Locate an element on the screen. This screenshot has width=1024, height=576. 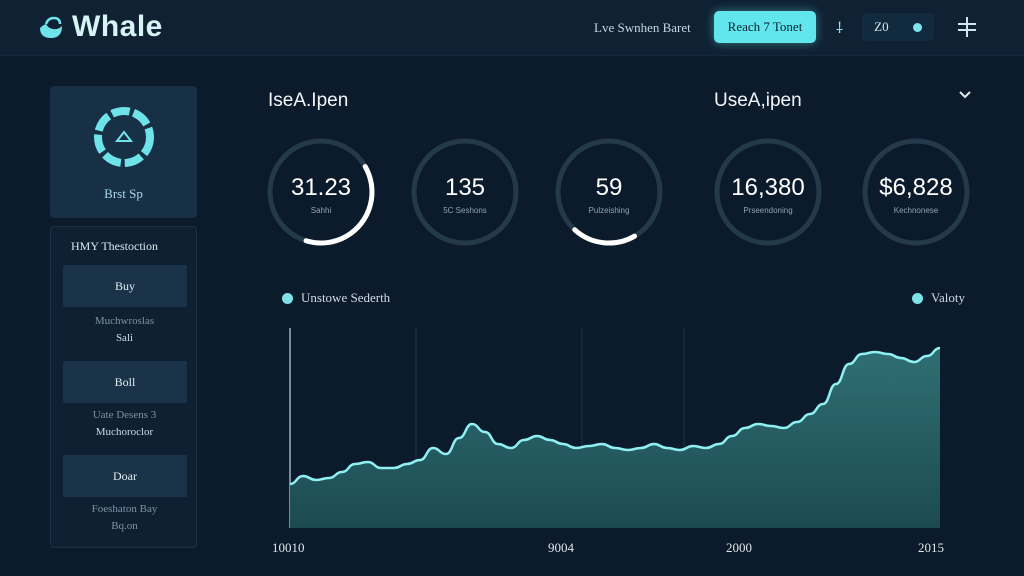
door-sub-1: Foeshaton Bay is located at coordinates (124, 509).